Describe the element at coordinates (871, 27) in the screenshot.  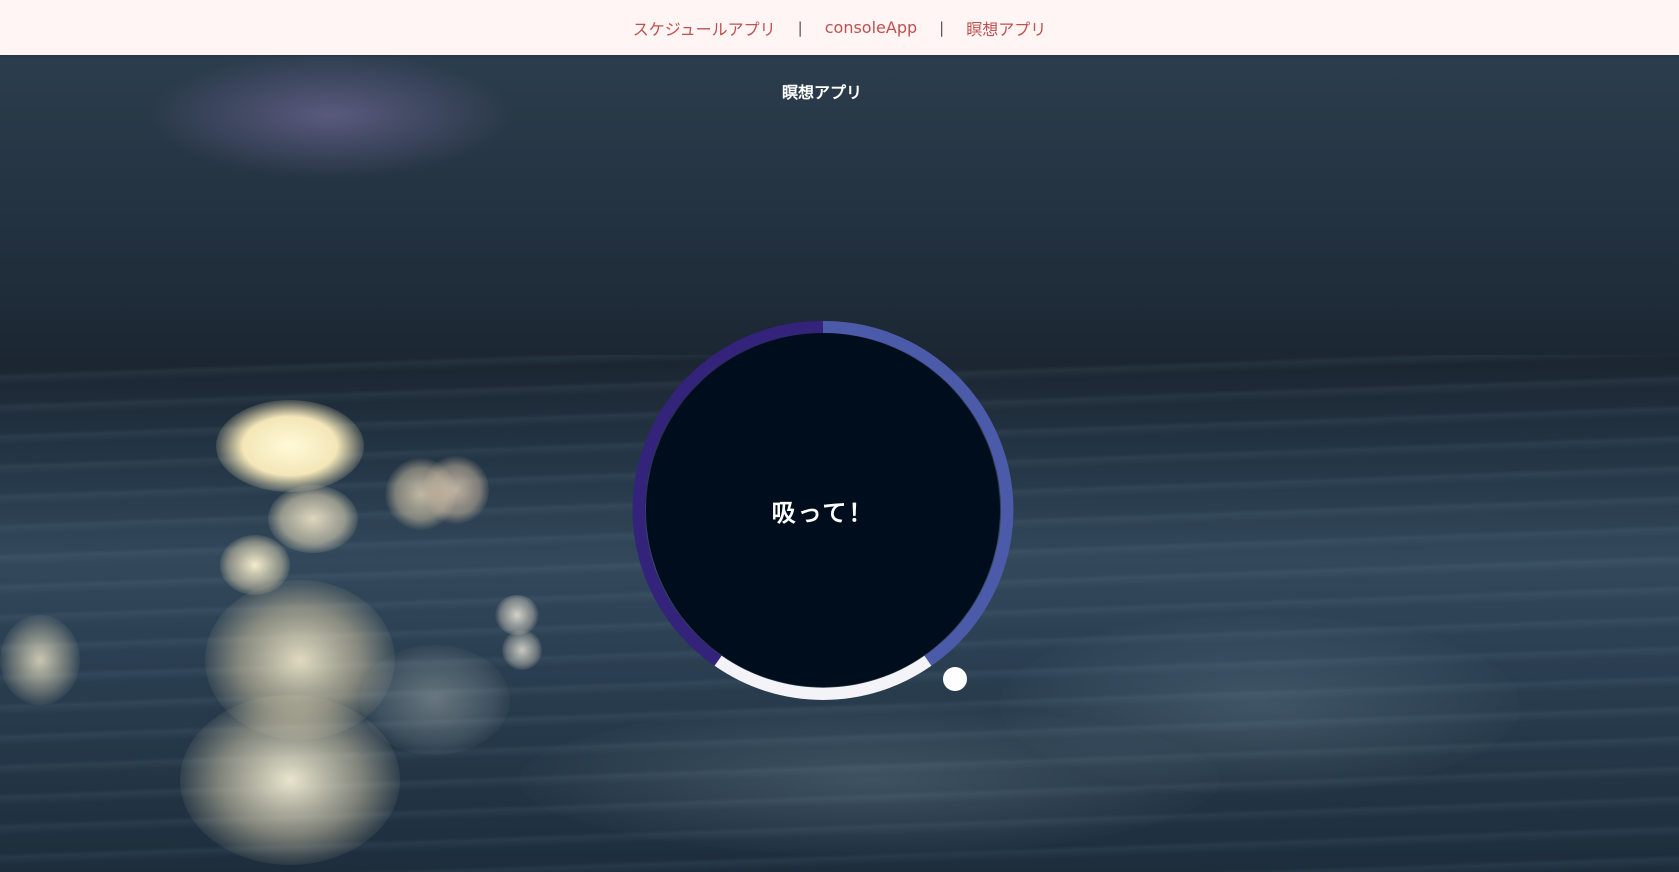
I see `nav-link-console-app: consoleApp` at that location.